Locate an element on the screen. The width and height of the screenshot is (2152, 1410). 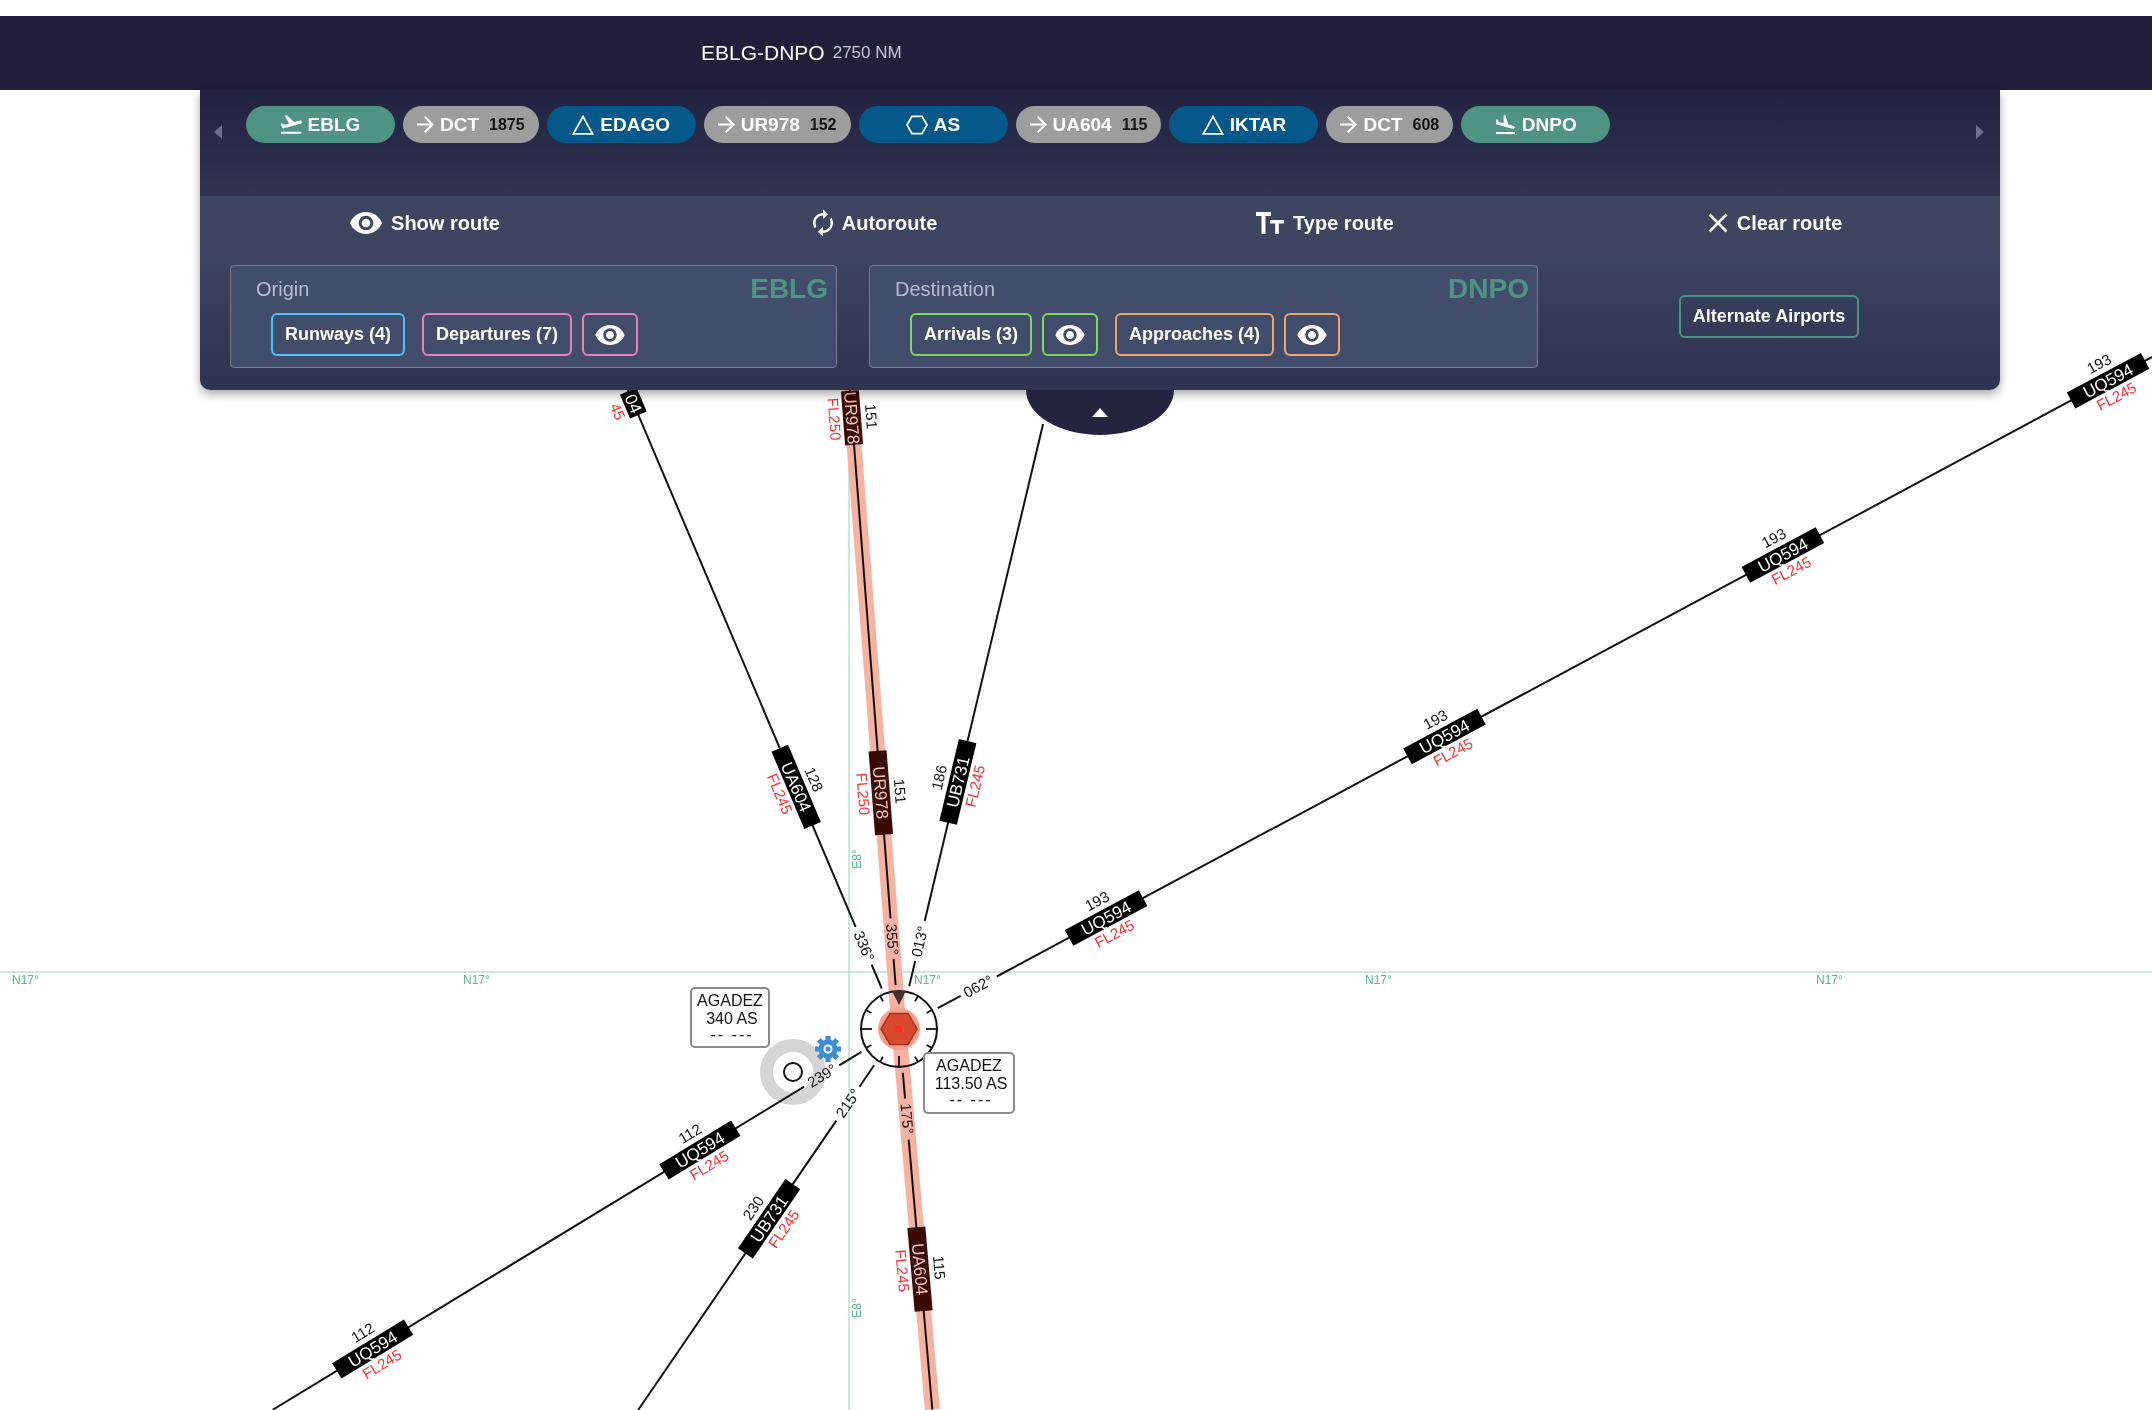
section-title: Destination is located at coordinates (945, 289).